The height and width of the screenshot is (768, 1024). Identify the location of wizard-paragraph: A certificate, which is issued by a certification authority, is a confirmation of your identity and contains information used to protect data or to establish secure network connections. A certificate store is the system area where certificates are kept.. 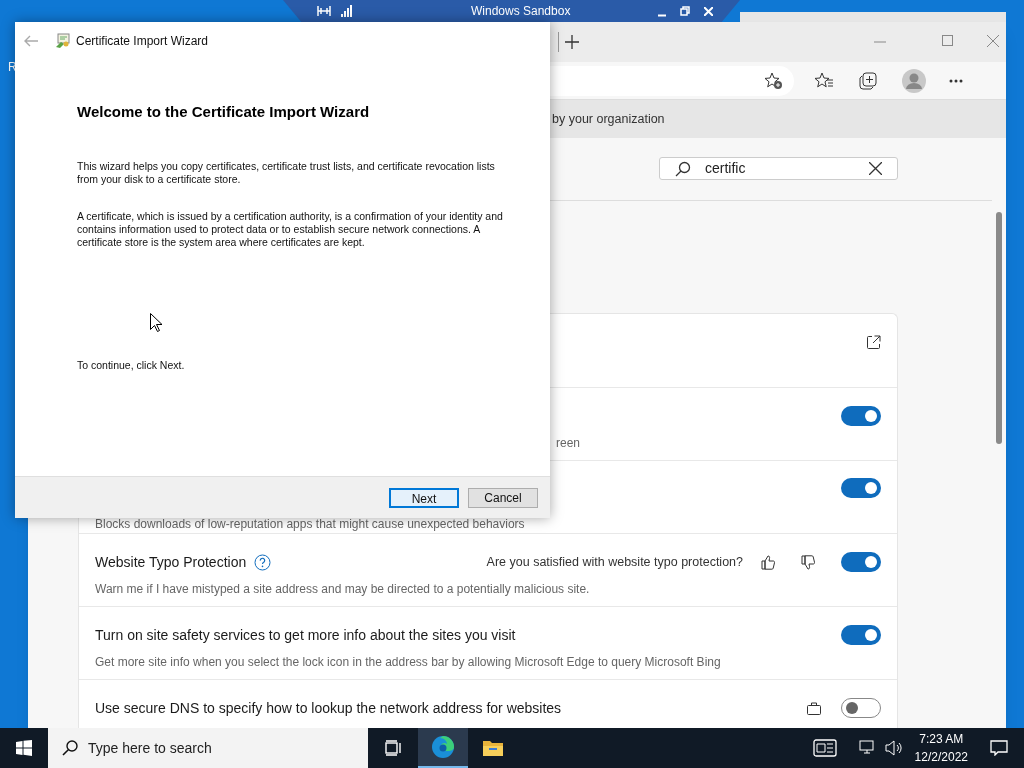
(290, 229).